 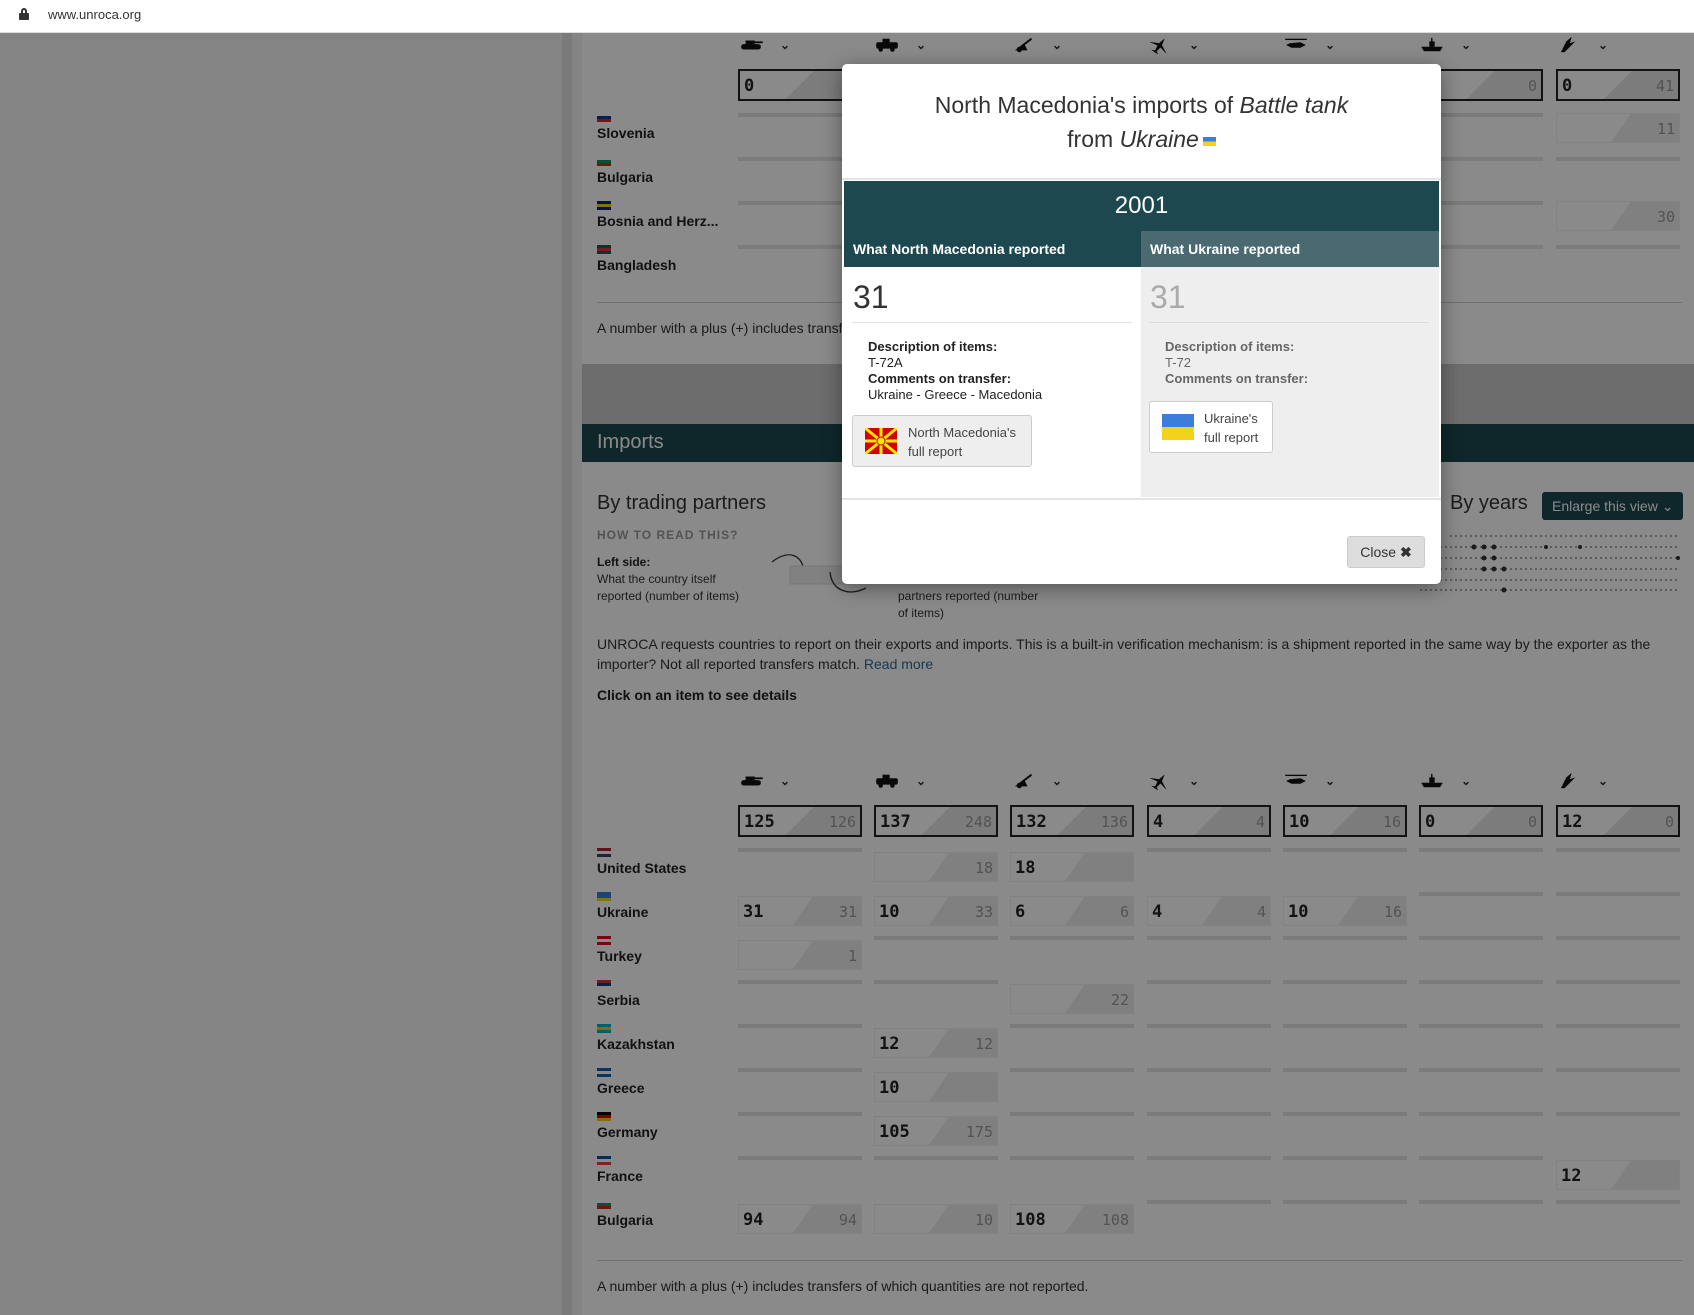 What do you see at coordinates (847, 16) in the screenshot?
I see `browser-address-bar: www.unroca.org` at bounding box center [847, 16].